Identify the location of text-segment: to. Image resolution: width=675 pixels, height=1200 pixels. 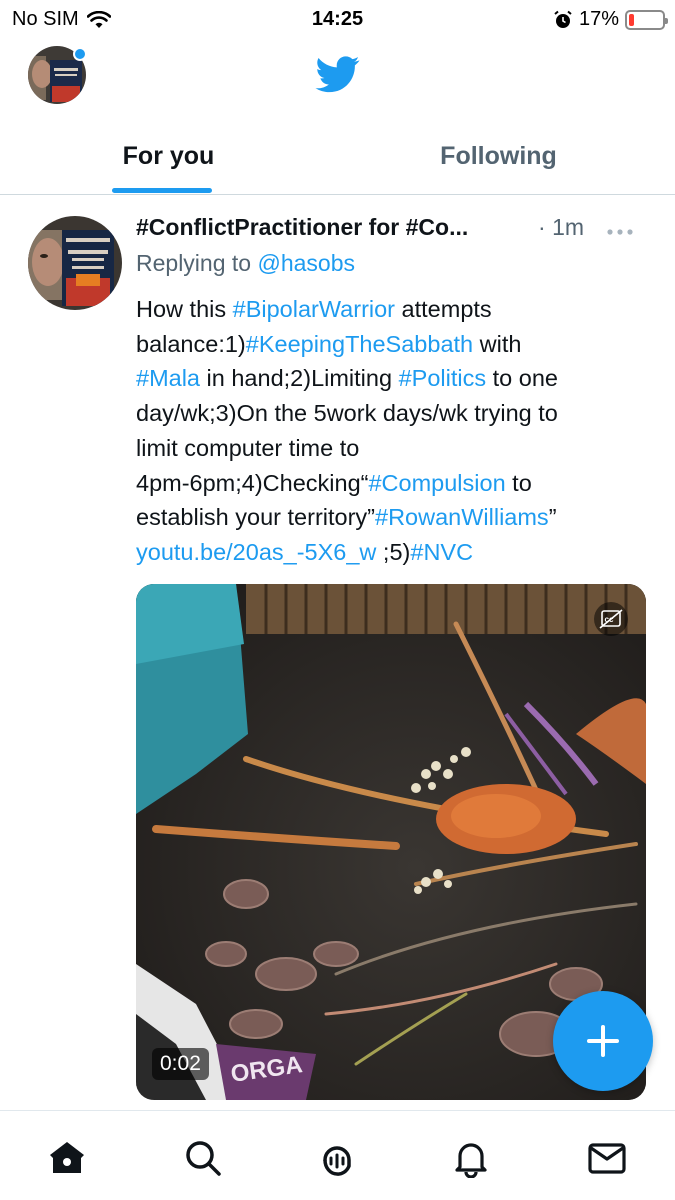
(518, 482).